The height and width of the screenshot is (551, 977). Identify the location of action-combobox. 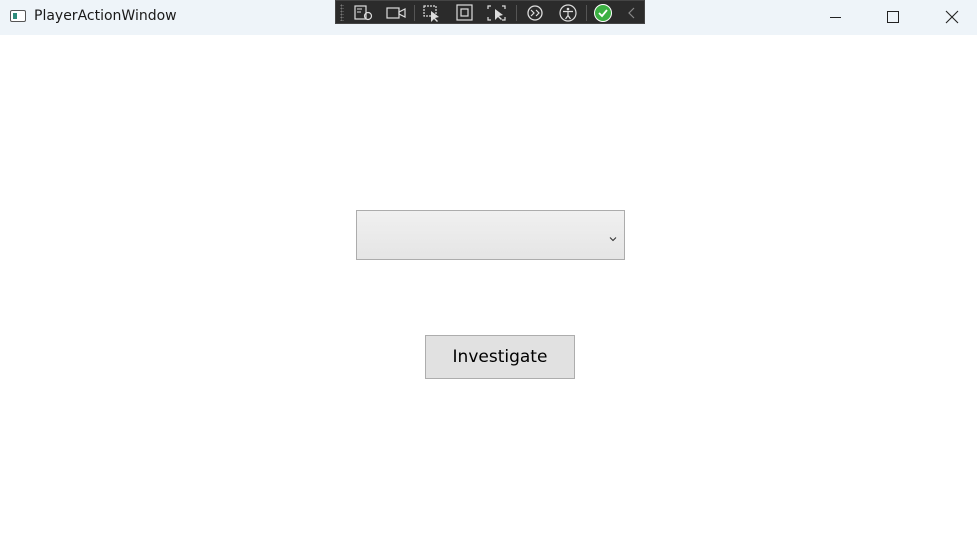
(490, 235).